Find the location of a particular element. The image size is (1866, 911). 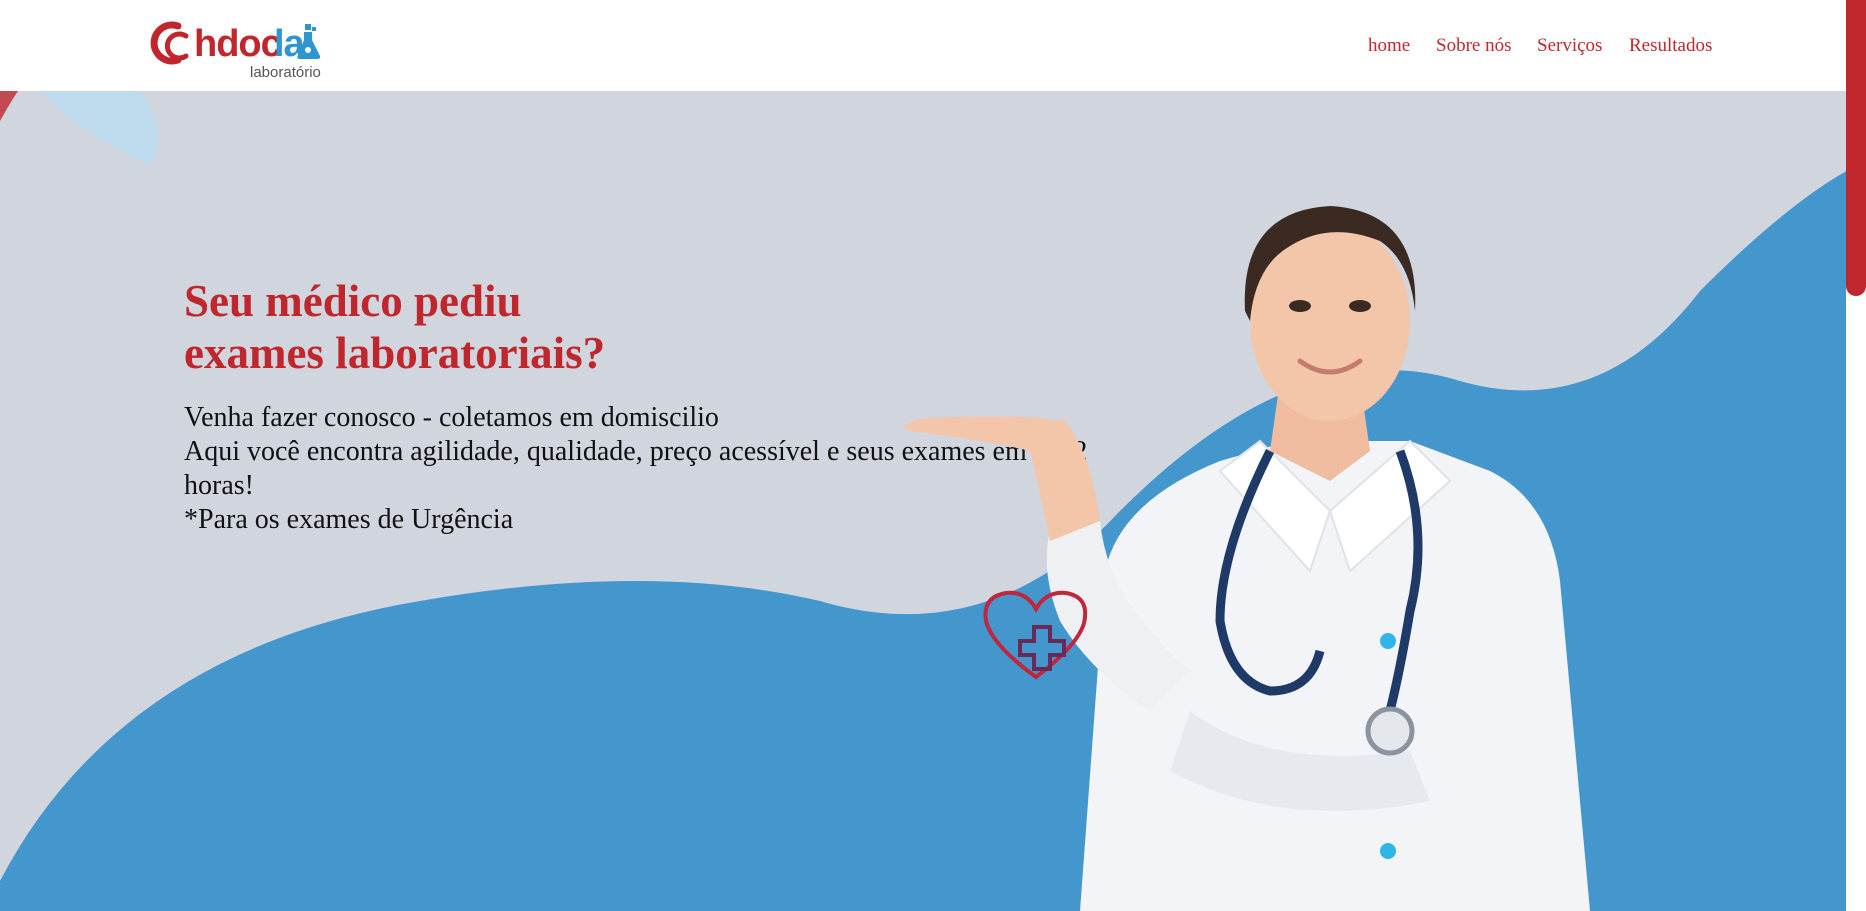

nav-home: home is located at coordinates (1389, 46).